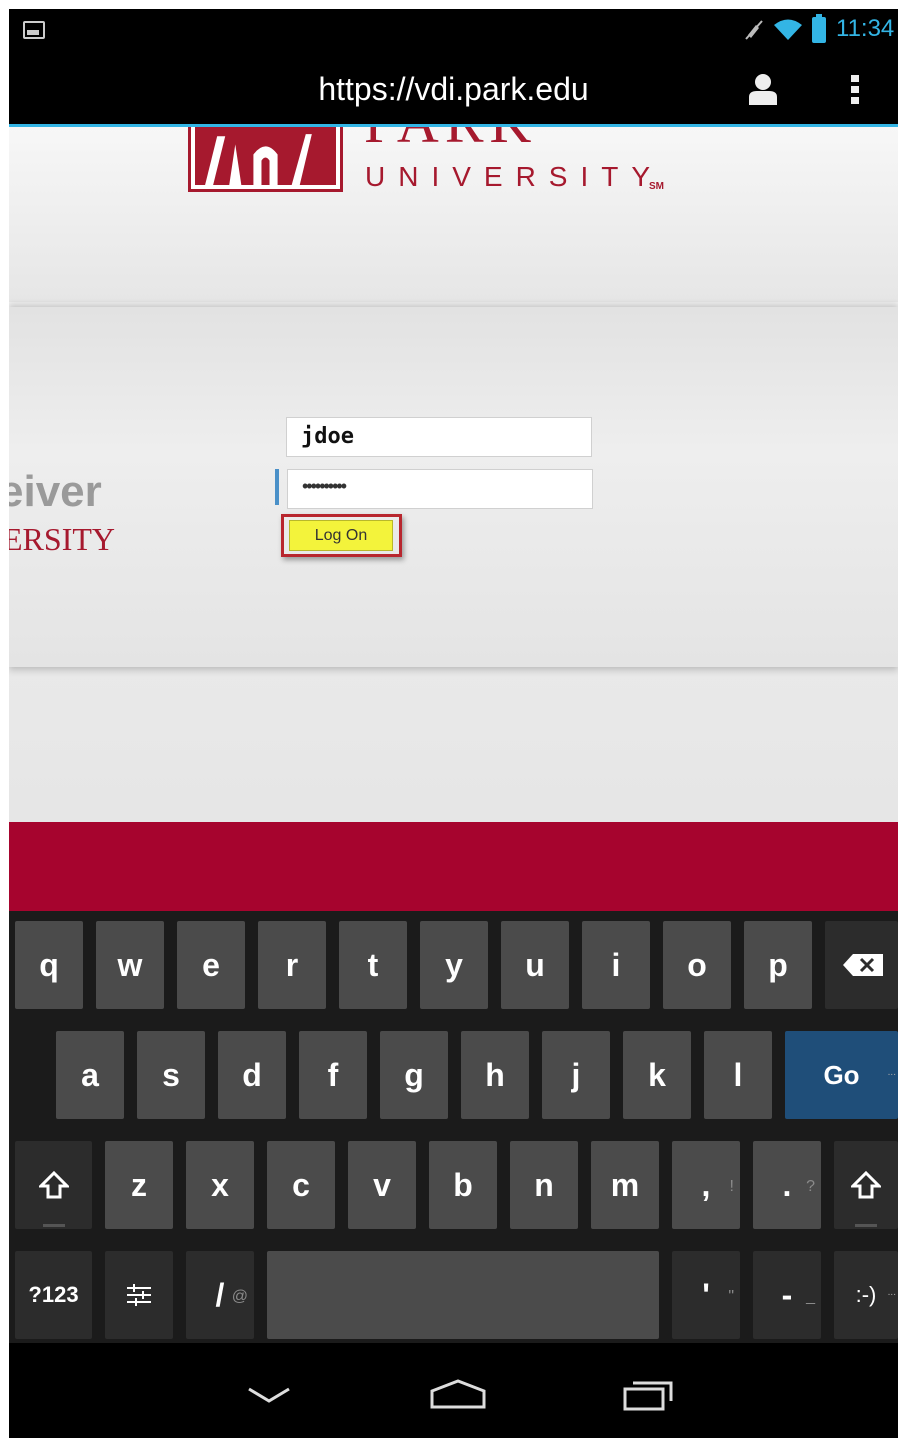 Image resolution: width=898 pixels, height=1438 pixels. I want to click on park-logo-emblem, so click(265, 159).